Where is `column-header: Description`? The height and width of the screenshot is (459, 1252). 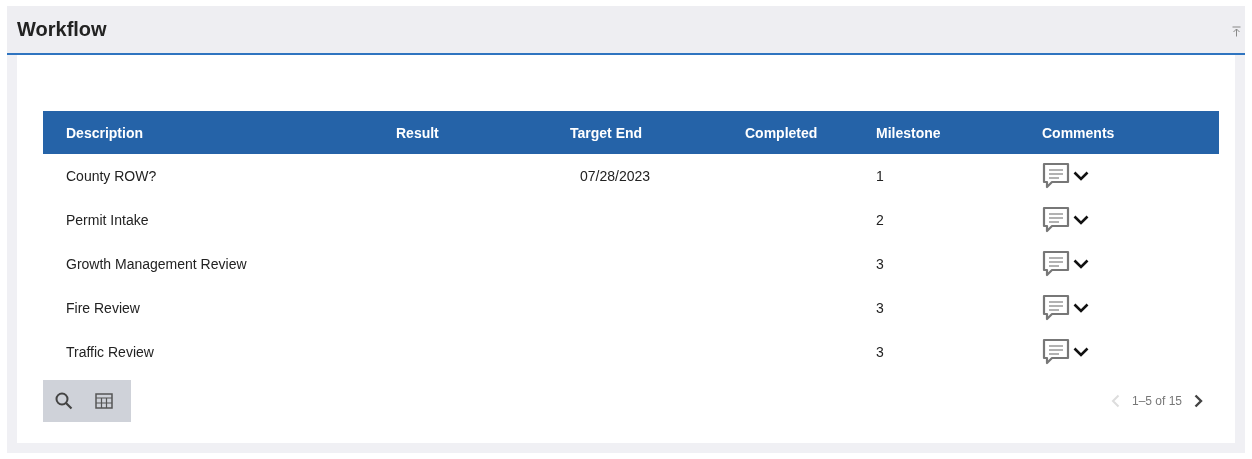
column-header: Description is located at coordinates (105, 132).